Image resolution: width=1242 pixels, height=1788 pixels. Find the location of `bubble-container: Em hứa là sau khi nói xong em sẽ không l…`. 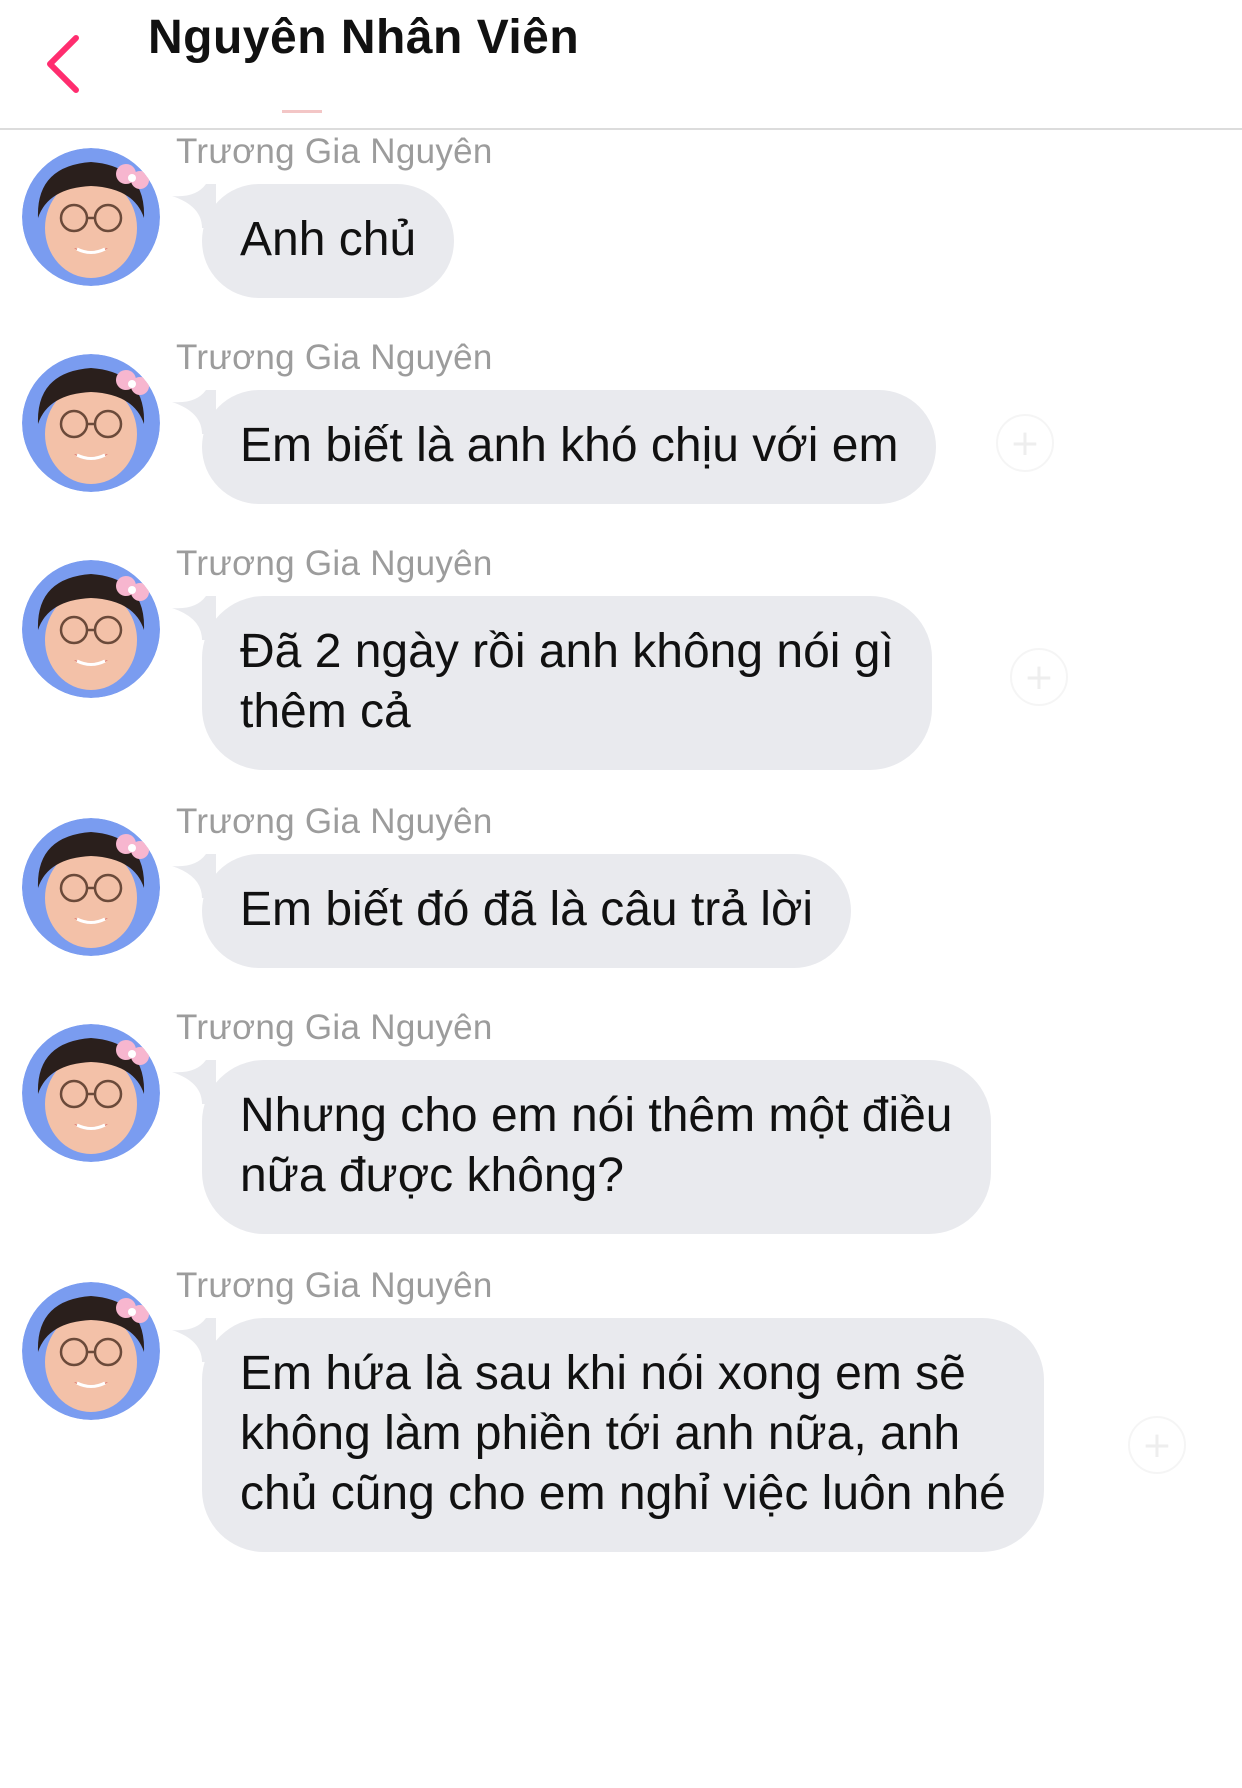

bubble-container: Em hứa là sau khi nói xong em sẽ không l… is located at coordinates (608, 1435).